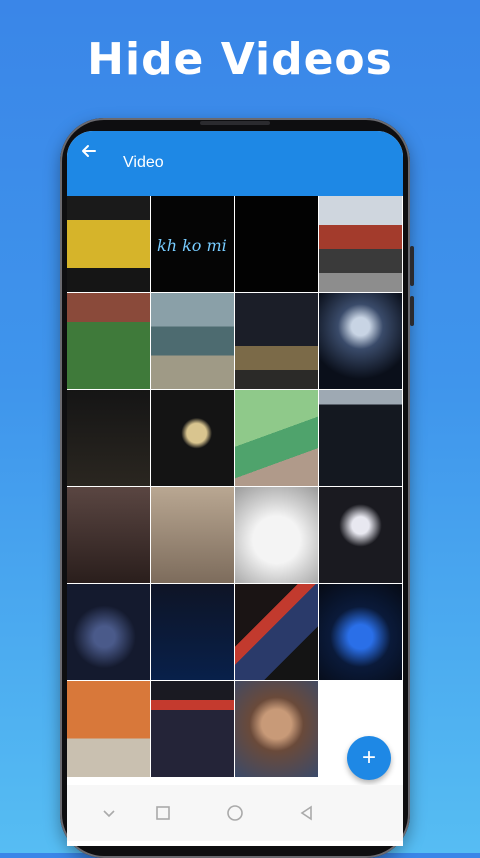 This screenshot has height=858, width=480. I want to click on circle-icon, so click(235, 813).